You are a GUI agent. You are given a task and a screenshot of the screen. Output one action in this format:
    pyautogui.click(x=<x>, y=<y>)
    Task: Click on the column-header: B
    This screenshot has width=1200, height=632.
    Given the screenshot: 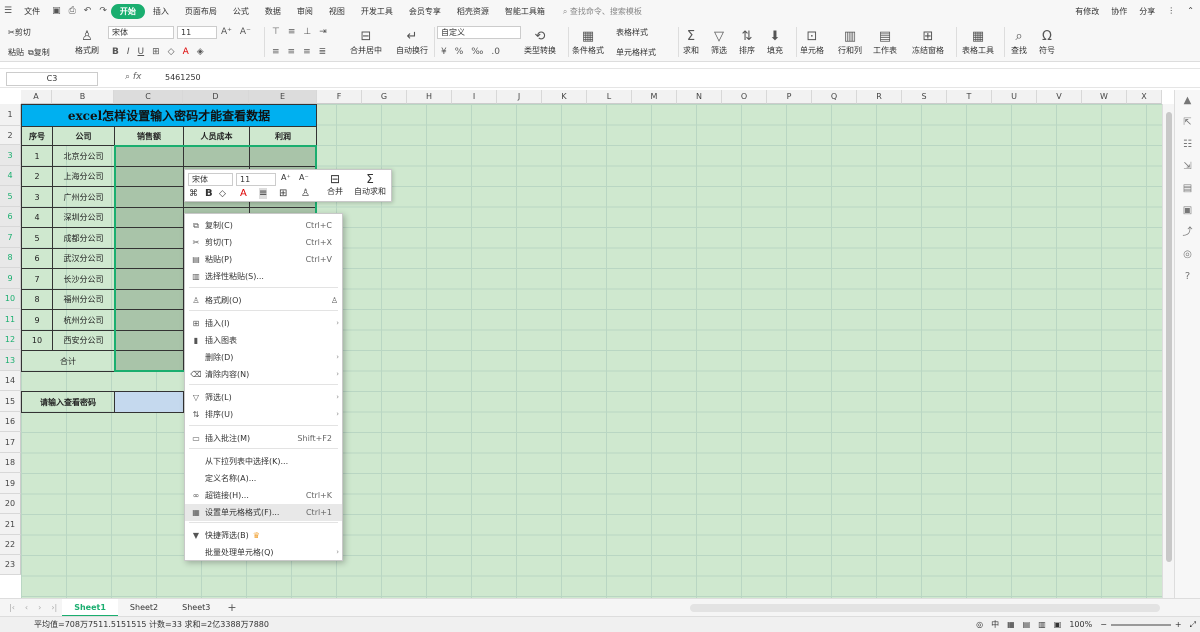 What is the action you would take?
    pyautogui.click(x=83, y=97)
    